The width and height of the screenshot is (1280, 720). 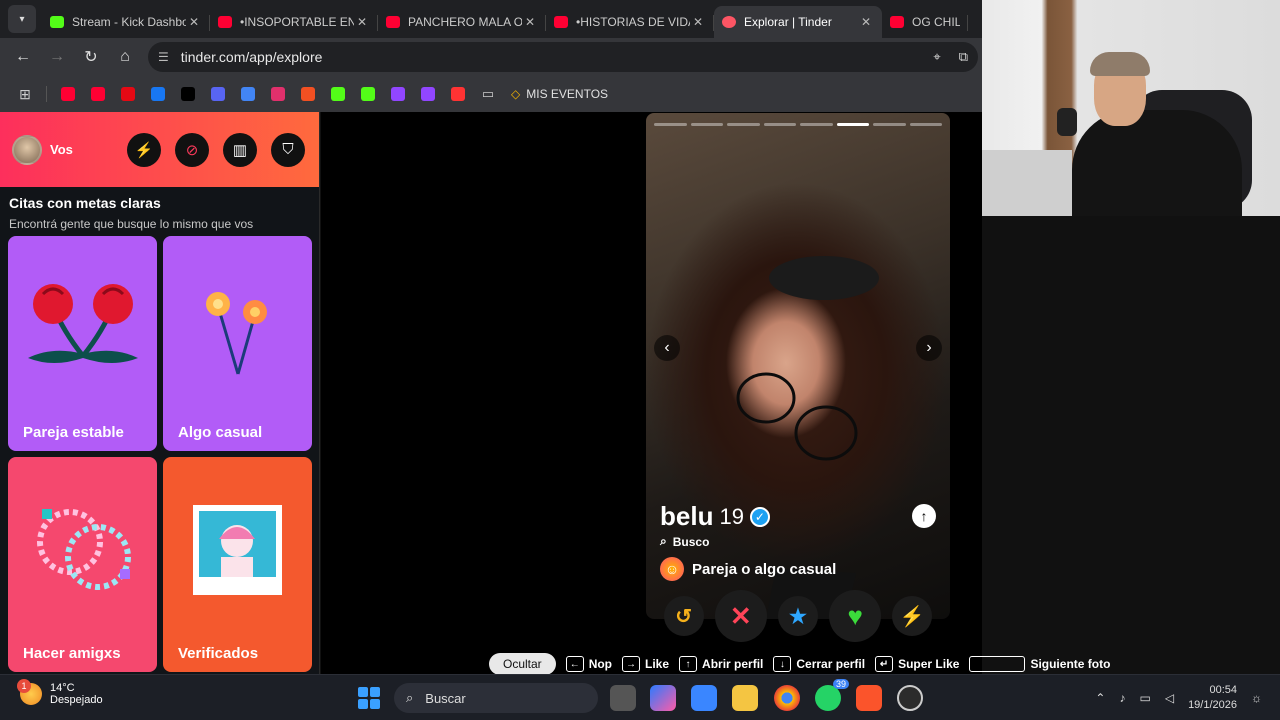 I want to click on like-icon: ♥, so click(x=855, y=616).